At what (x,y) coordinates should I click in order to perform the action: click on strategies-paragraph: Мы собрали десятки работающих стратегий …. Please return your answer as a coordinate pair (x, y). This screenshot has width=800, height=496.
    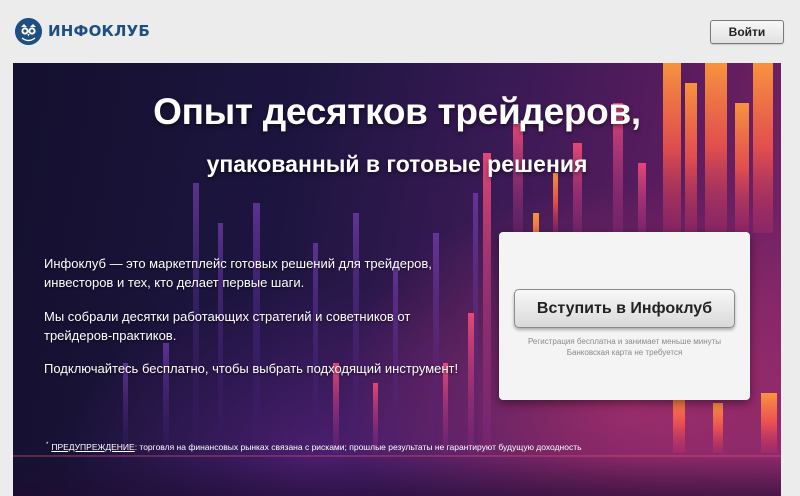
    Looking at the image, I should click on (227, 326).